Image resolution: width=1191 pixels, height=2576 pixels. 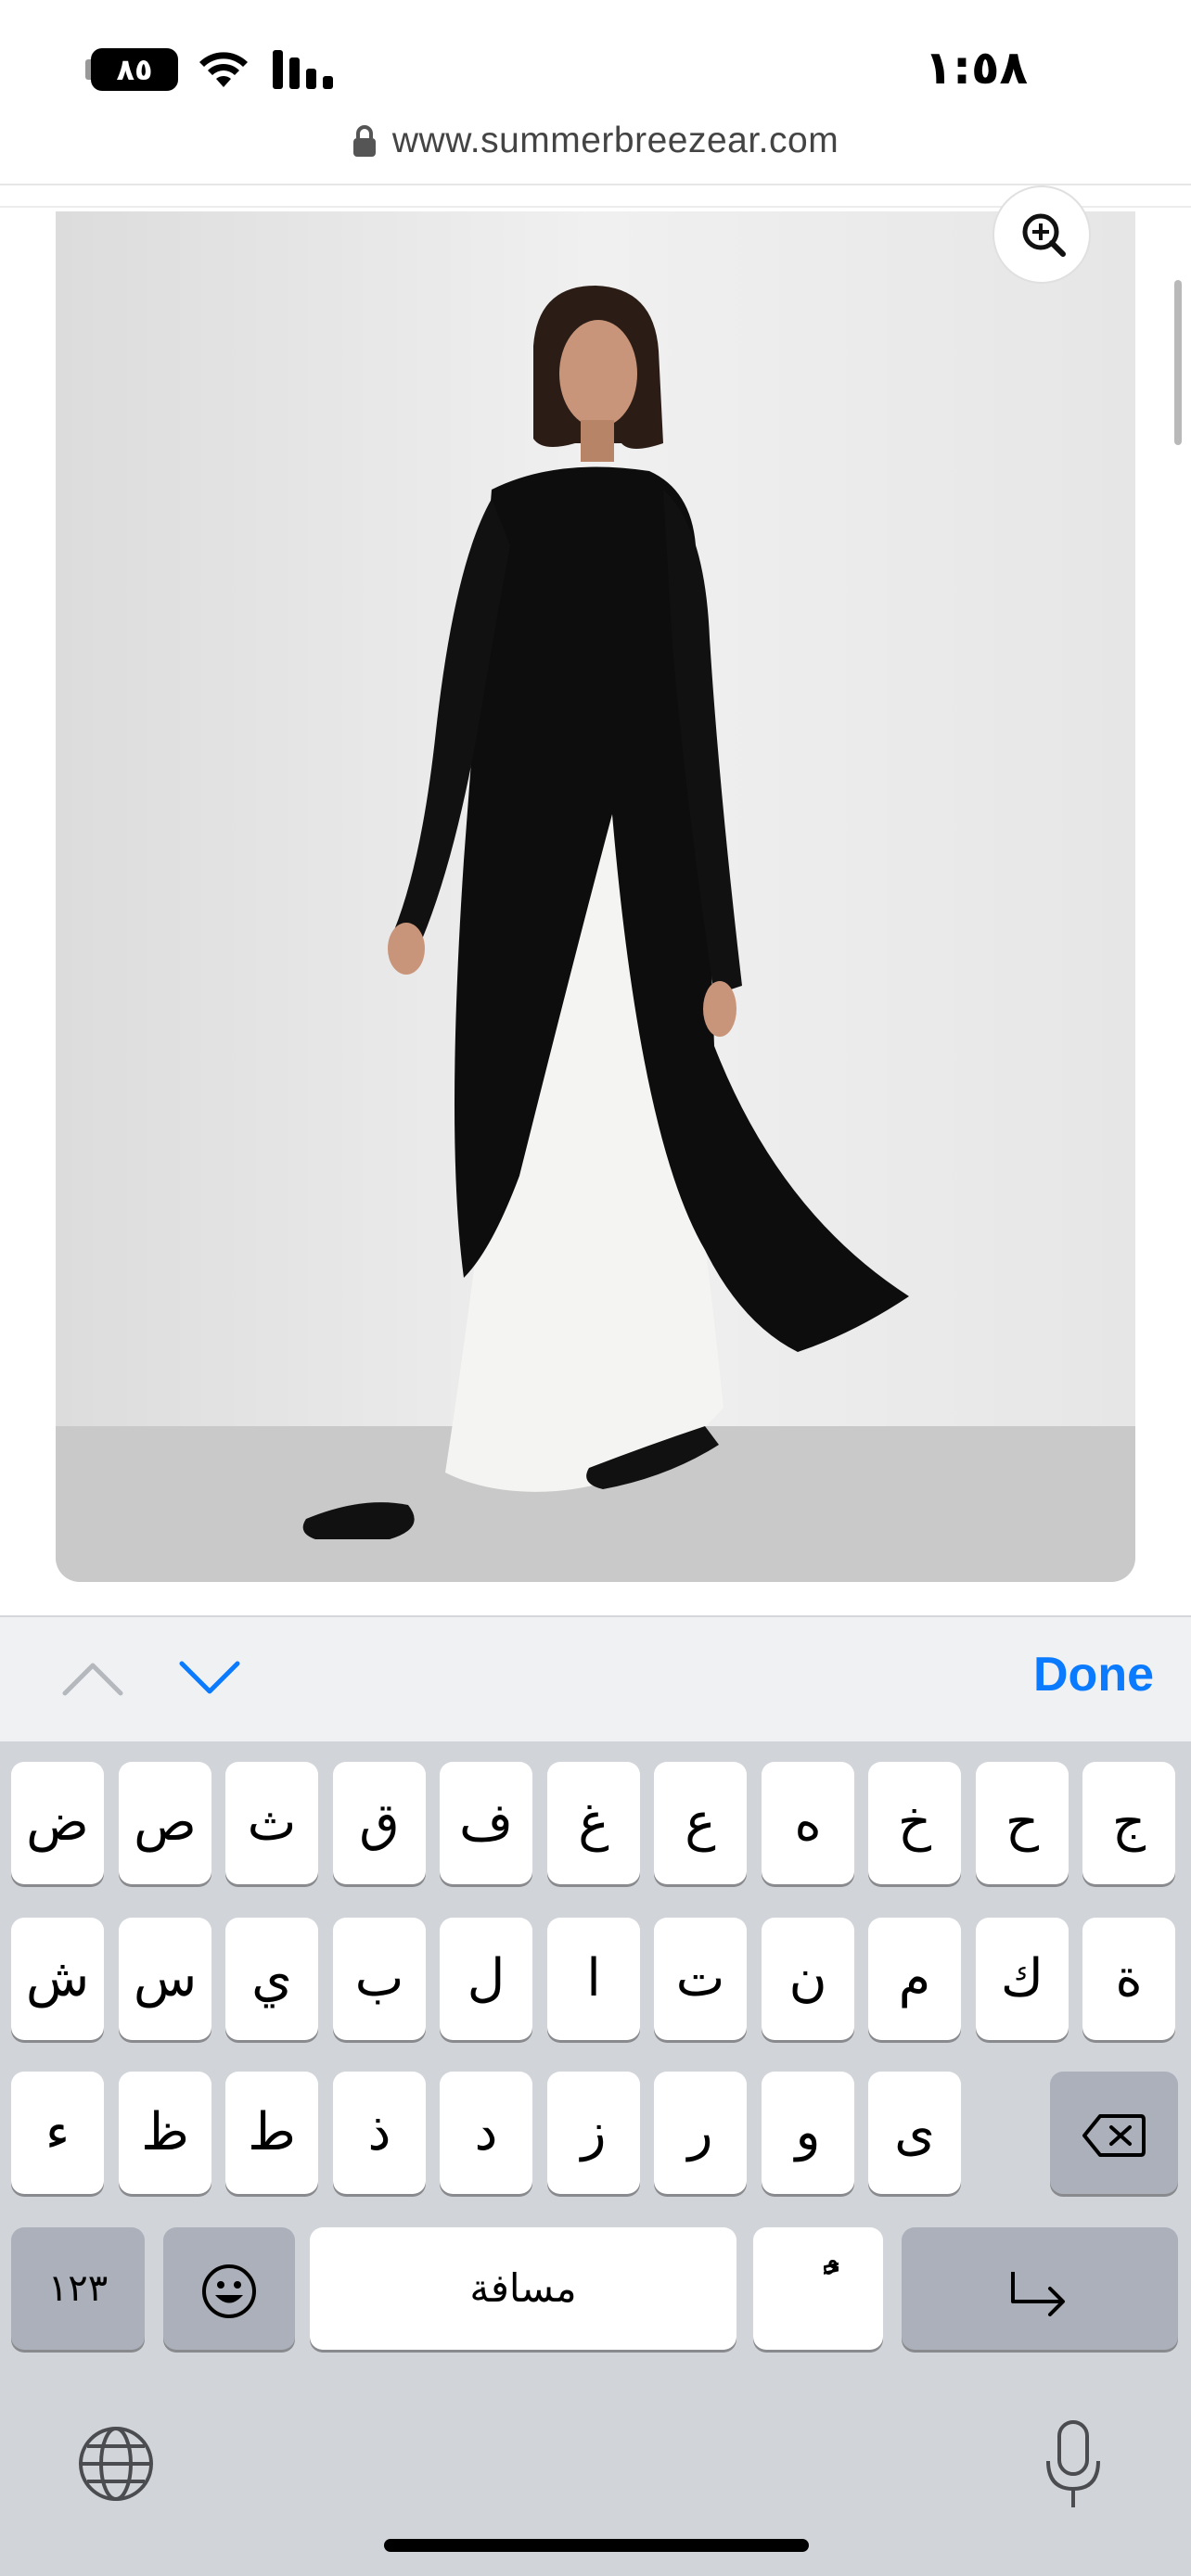 What do you see at coordinates (134, 69) in the screenshot?
I see `battery-indicator: ٨٥` at bounding box center [134, 69].